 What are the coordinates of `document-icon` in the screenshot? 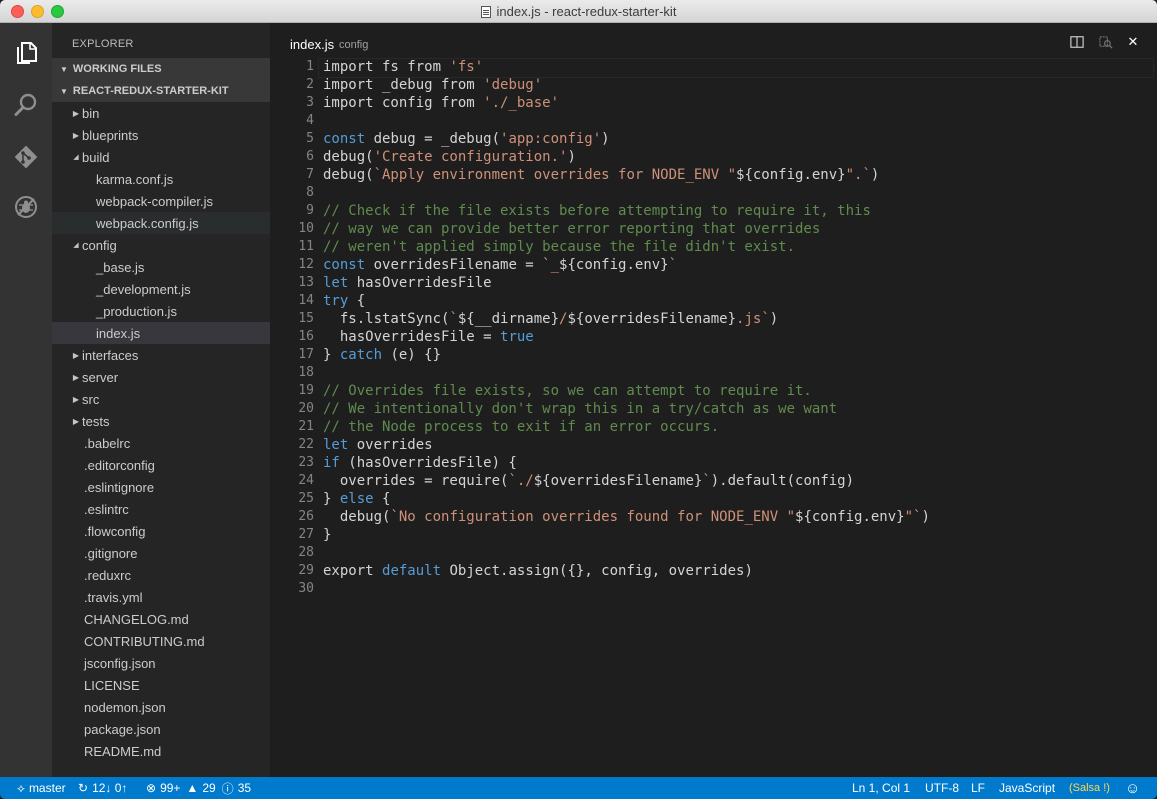 It's located at (485, 11).